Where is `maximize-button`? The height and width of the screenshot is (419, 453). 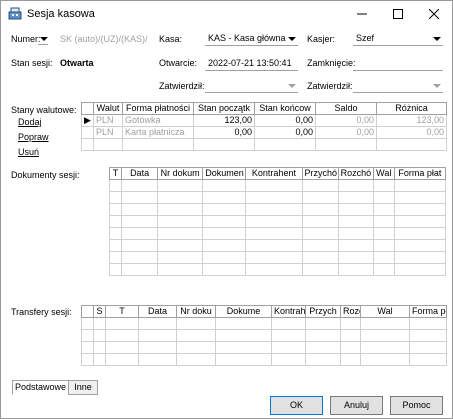 maximize-button is located at coordinates (398, 14).